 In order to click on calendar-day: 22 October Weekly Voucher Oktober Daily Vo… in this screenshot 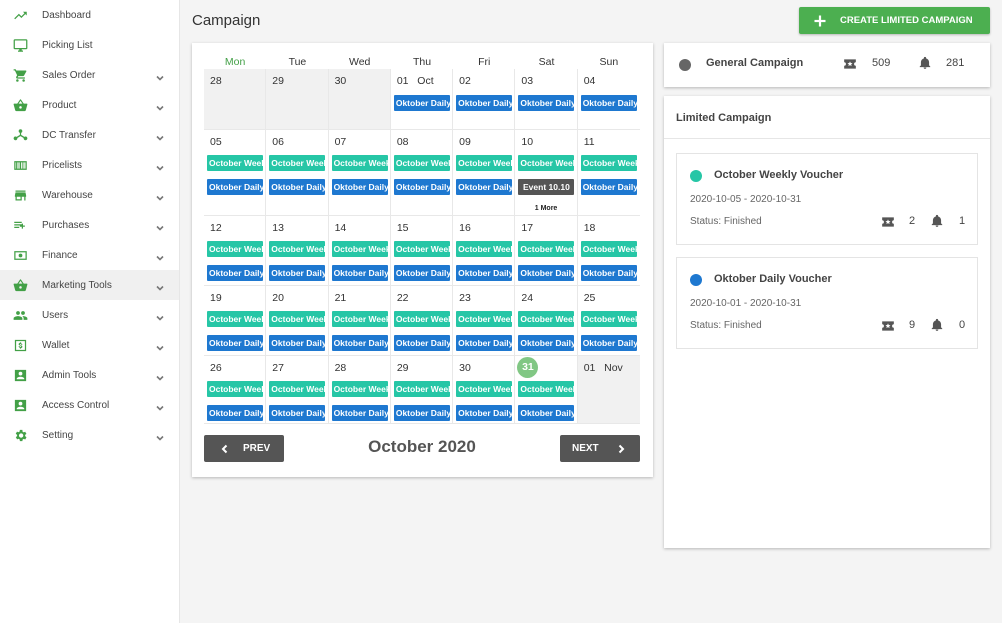, I will do `click(422, 320)`.